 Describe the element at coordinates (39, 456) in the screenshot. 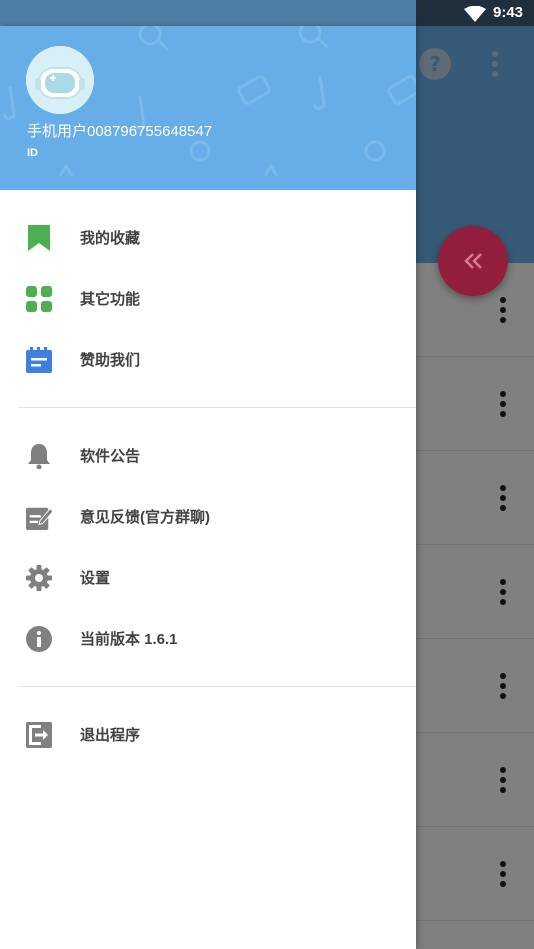

I see `bell-icon` at that location.